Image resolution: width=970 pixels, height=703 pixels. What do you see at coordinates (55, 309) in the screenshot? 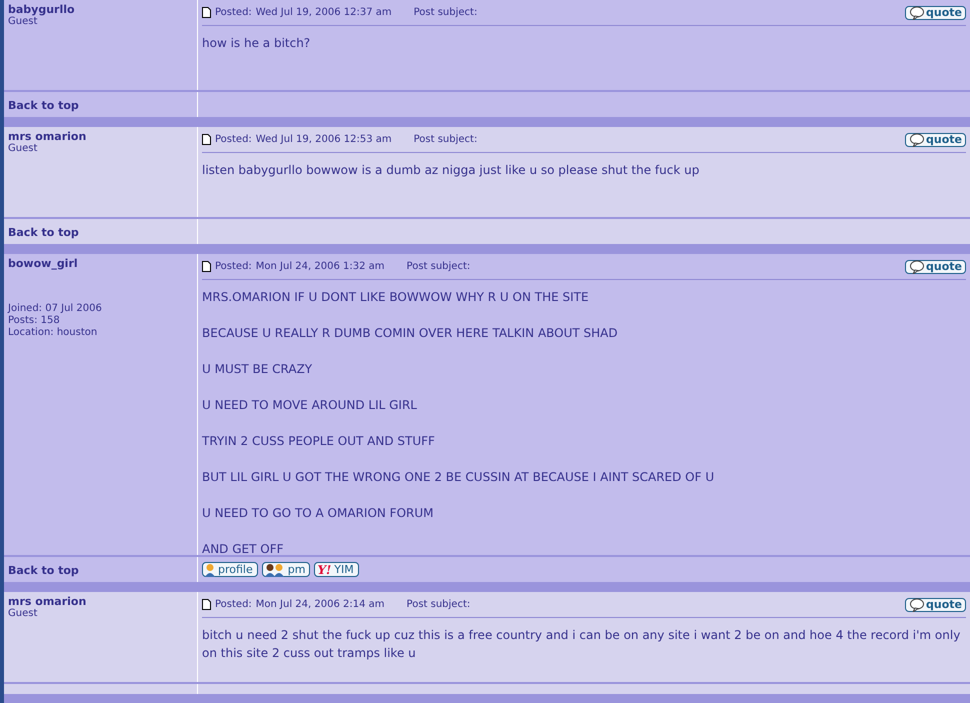
I see `user-detail: Joined: 07 Jul 2006` at bounding box center [55, 309].